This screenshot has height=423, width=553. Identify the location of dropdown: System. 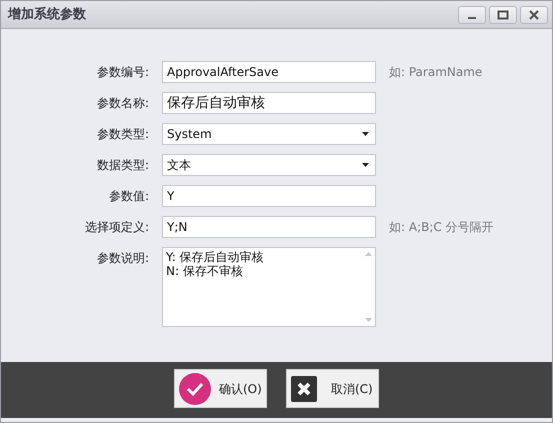
(269, 134).